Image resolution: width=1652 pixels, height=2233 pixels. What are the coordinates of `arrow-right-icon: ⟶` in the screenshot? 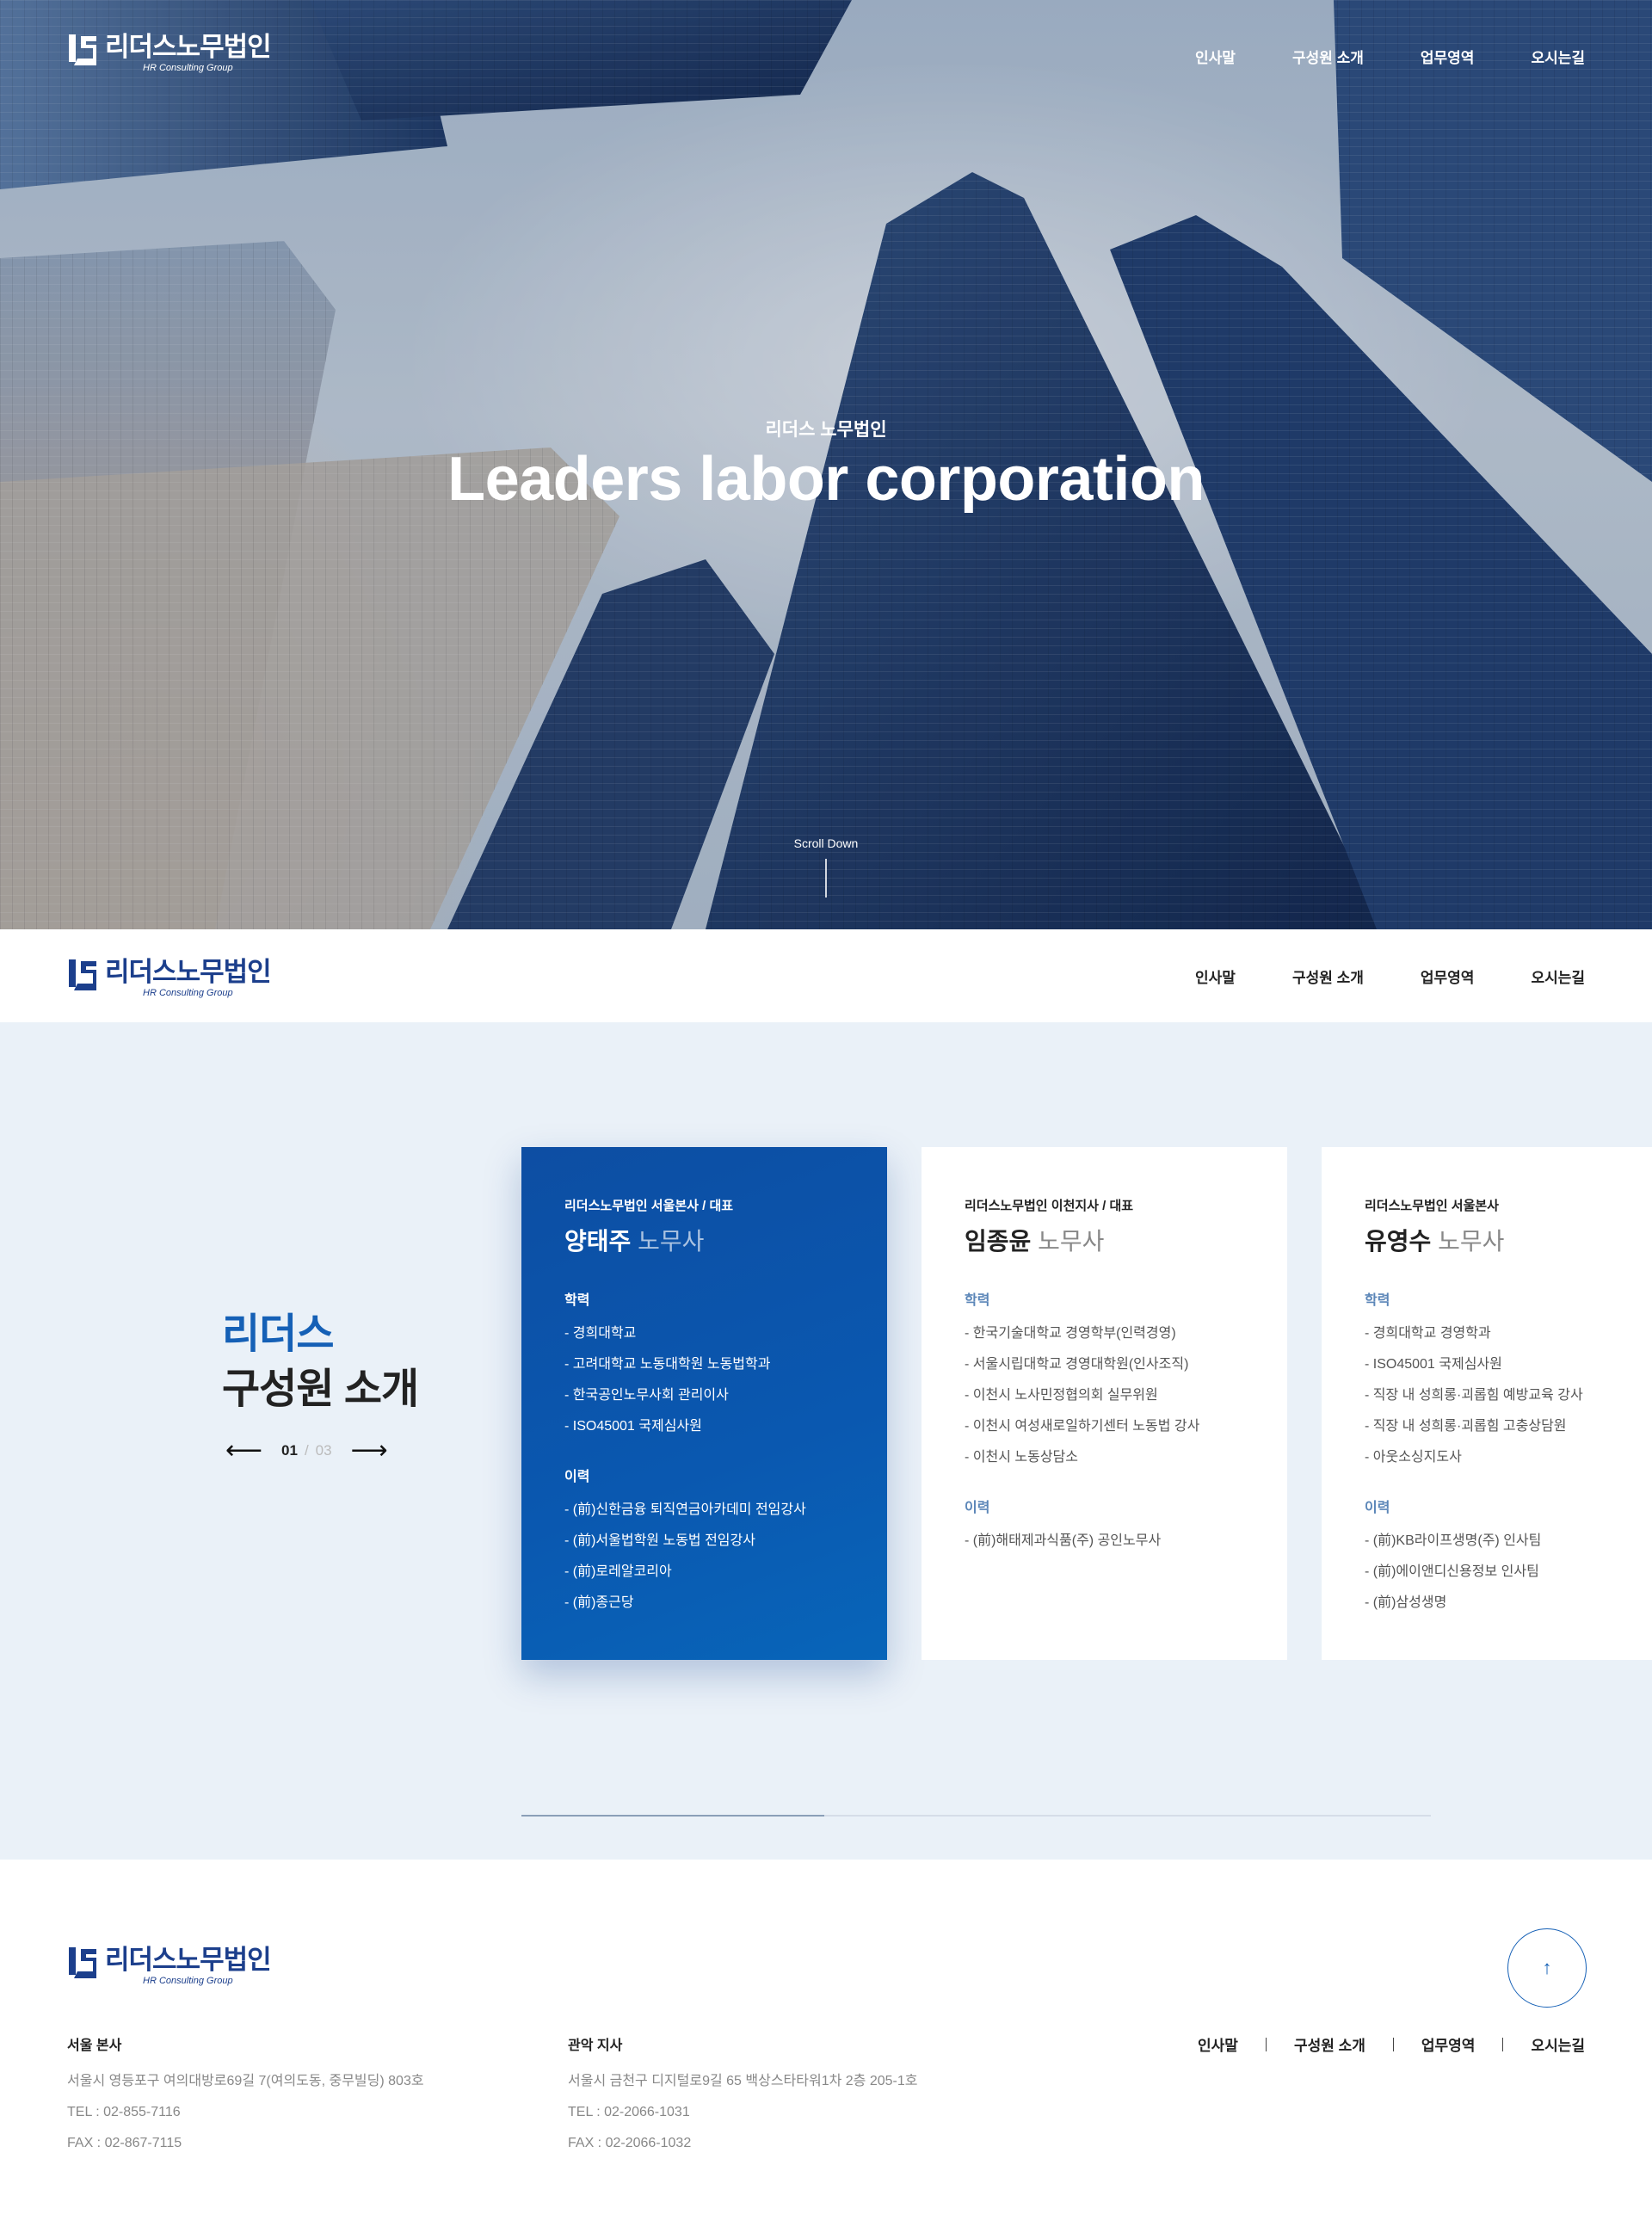 It's located at (369, 1451).